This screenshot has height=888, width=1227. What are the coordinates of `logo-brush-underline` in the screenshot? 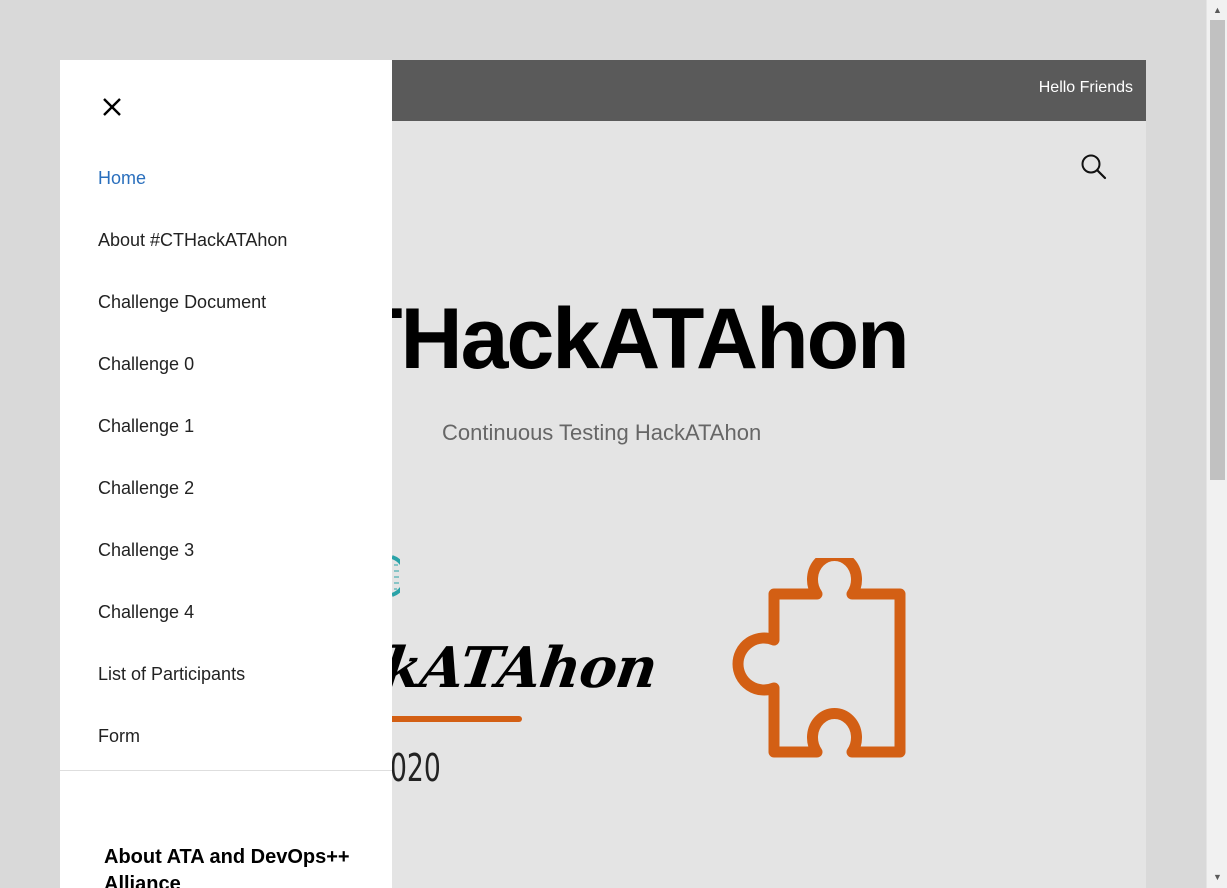 It's located at (451, 719).